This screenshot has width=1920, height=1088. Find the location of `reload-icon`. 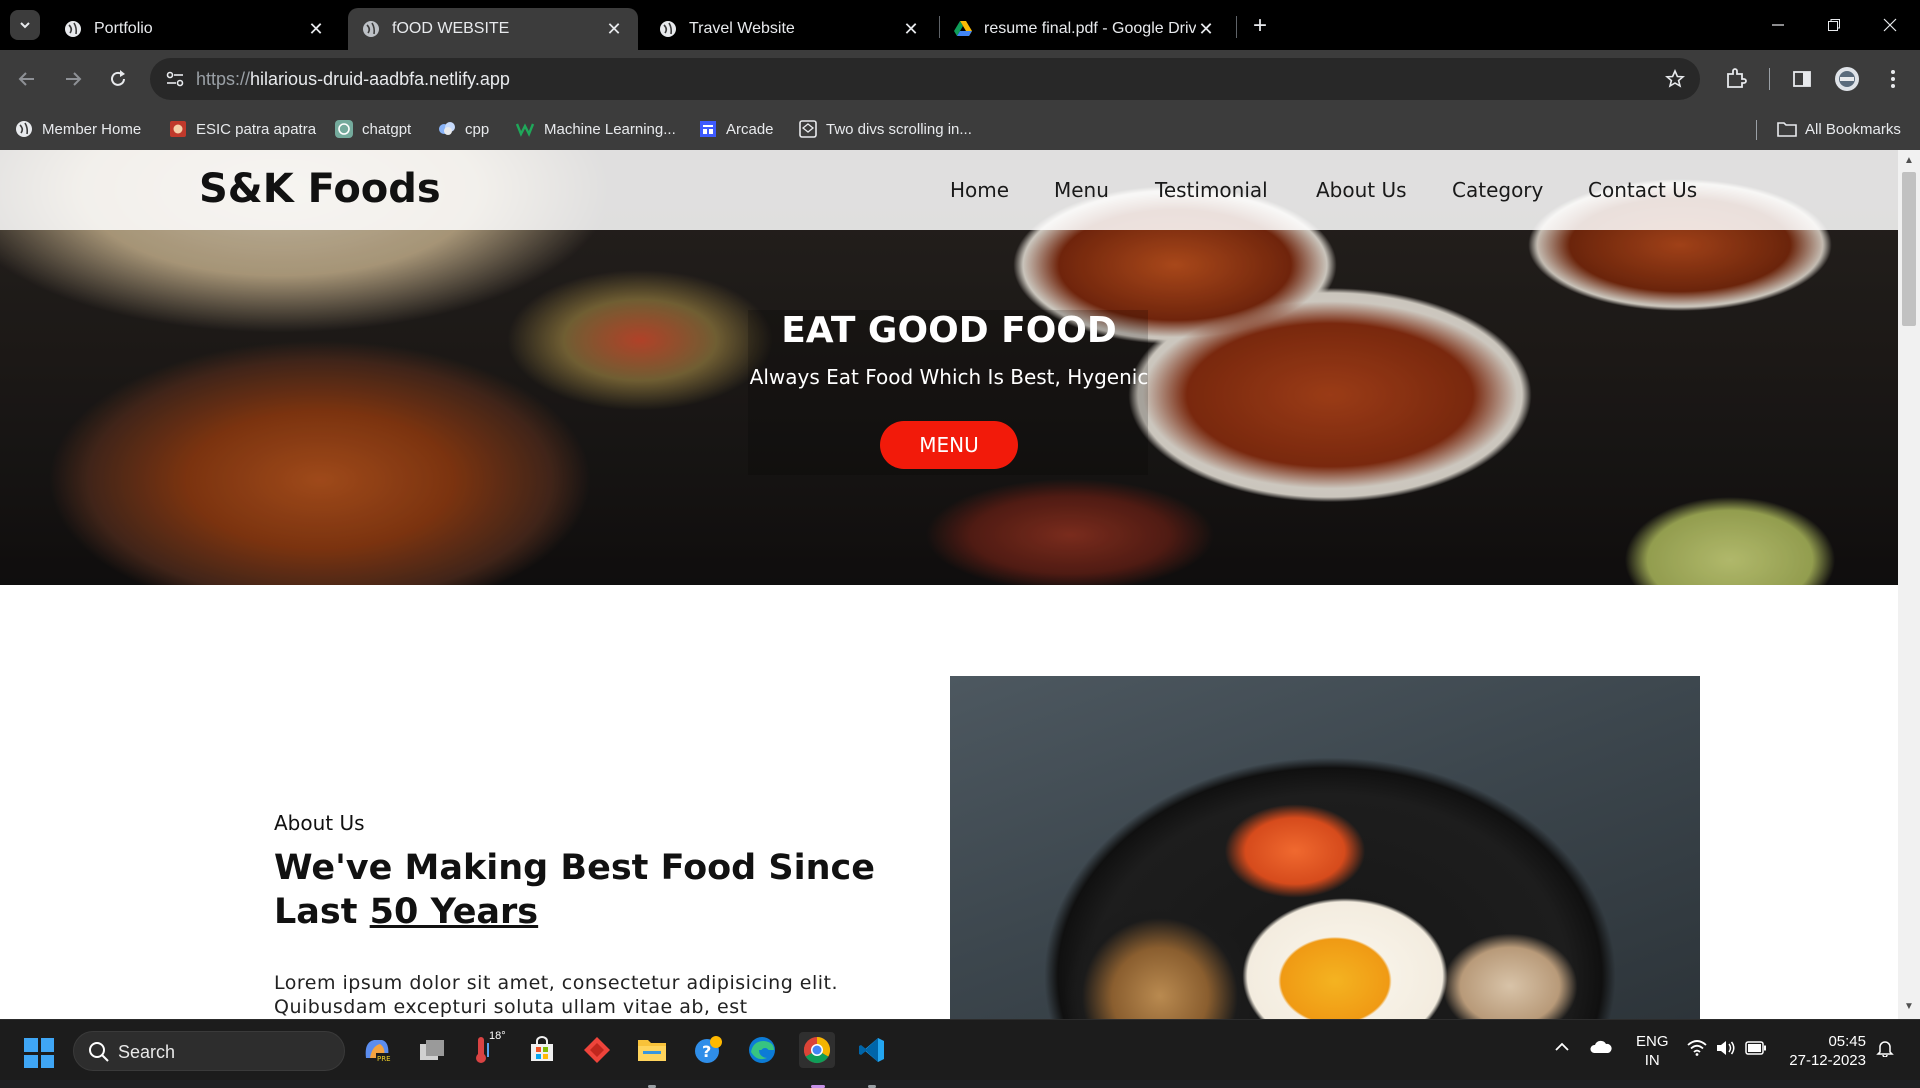

reload-icon is located at coordinates (118, 78).